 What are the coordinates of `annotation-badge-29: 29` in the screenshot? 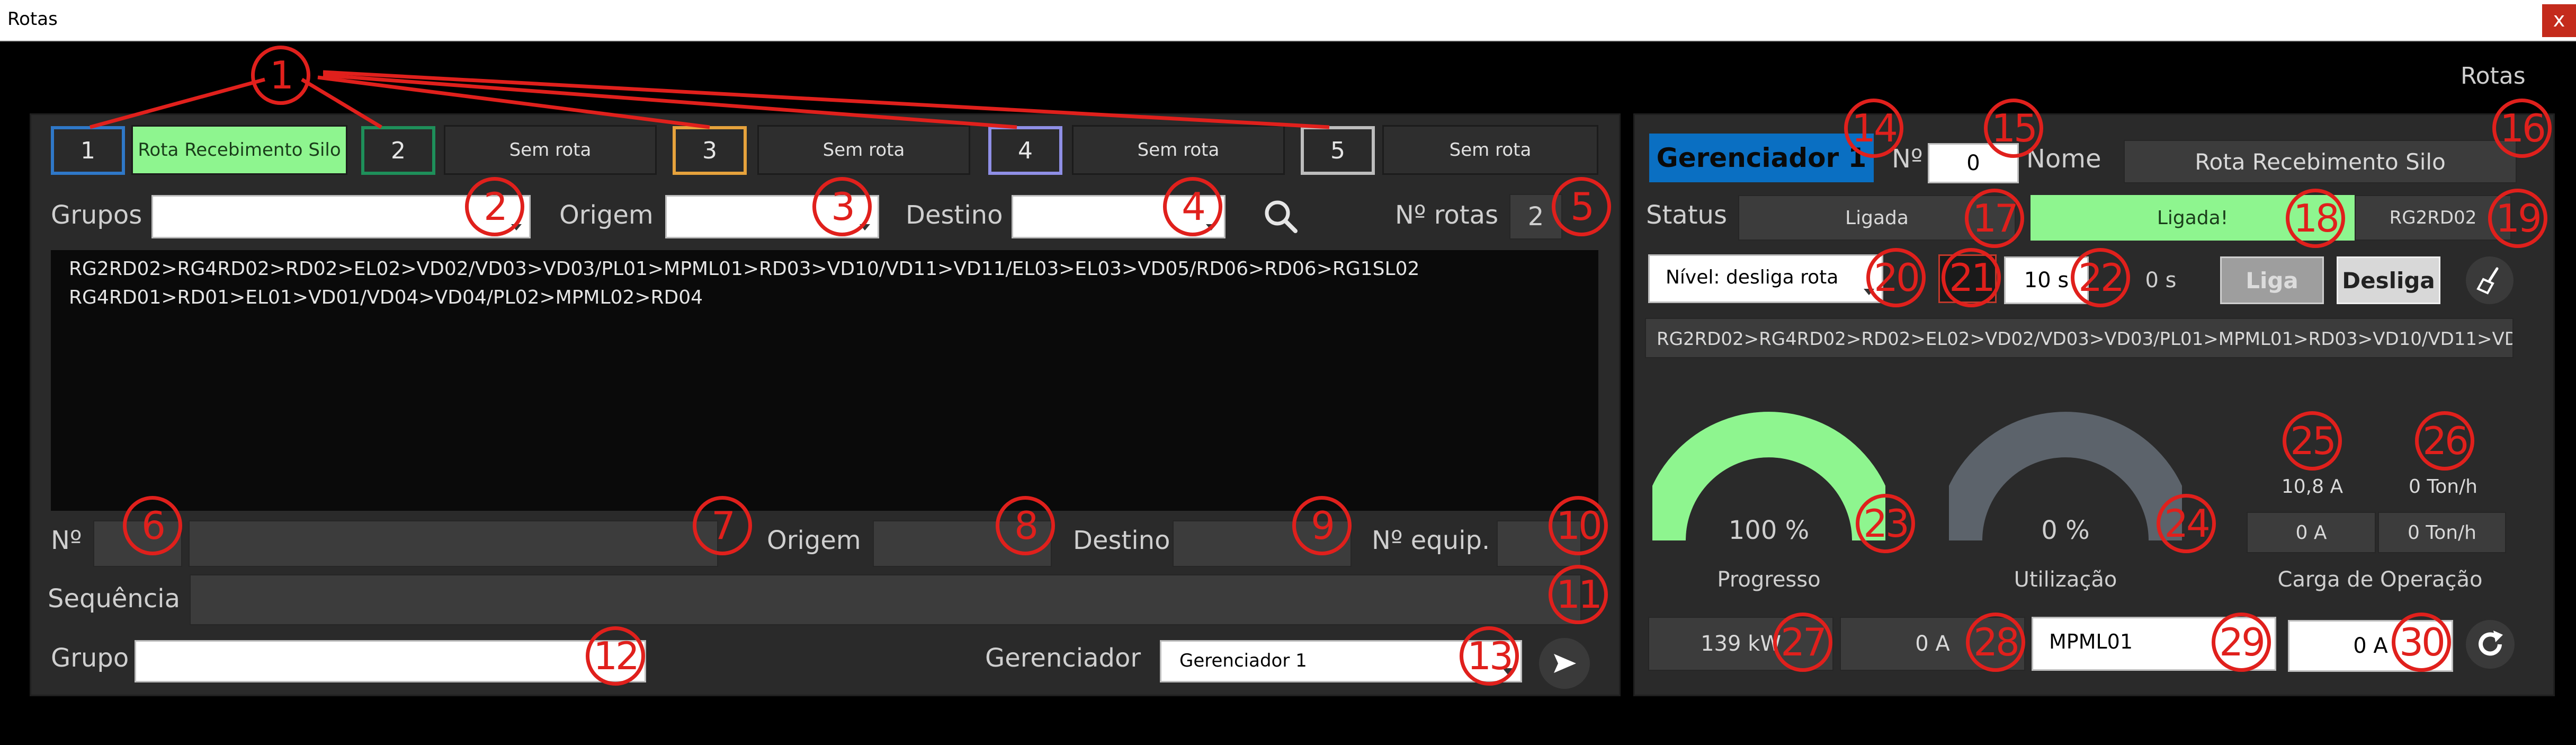 It's located at (2241, 642).